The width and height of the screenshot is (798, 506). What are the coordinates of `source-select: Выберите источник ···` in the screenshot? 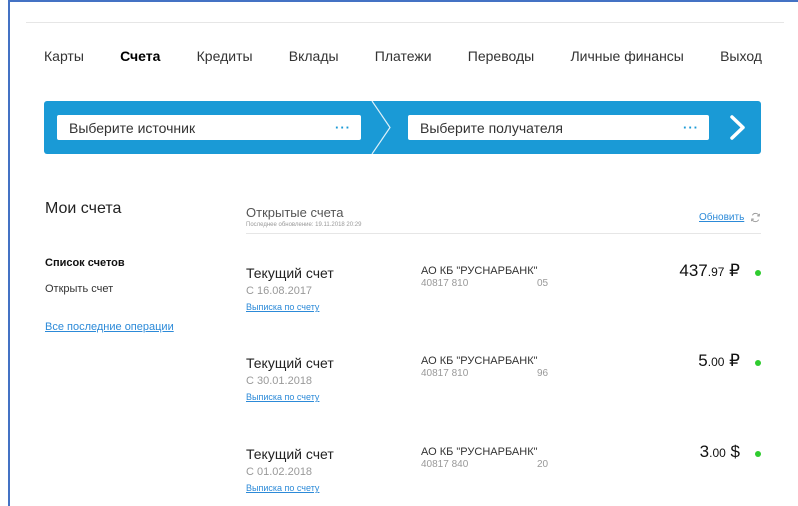 It's located at (209, 127).